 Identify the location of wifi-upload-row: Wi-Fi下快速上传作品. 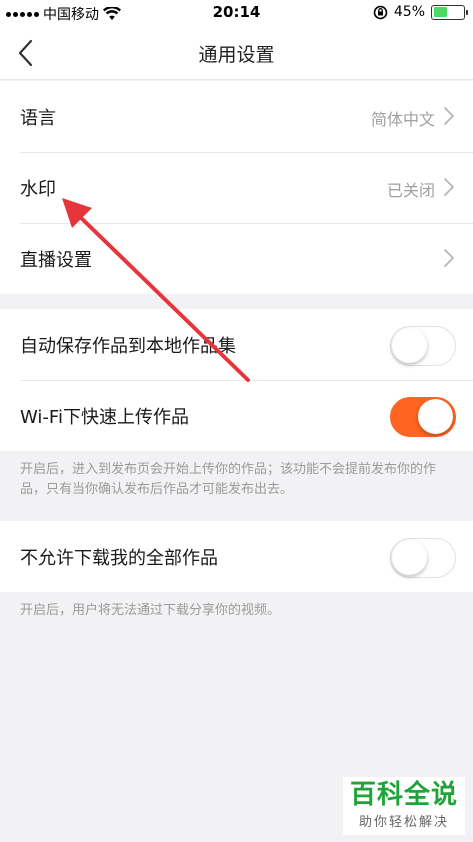
(236, 415).